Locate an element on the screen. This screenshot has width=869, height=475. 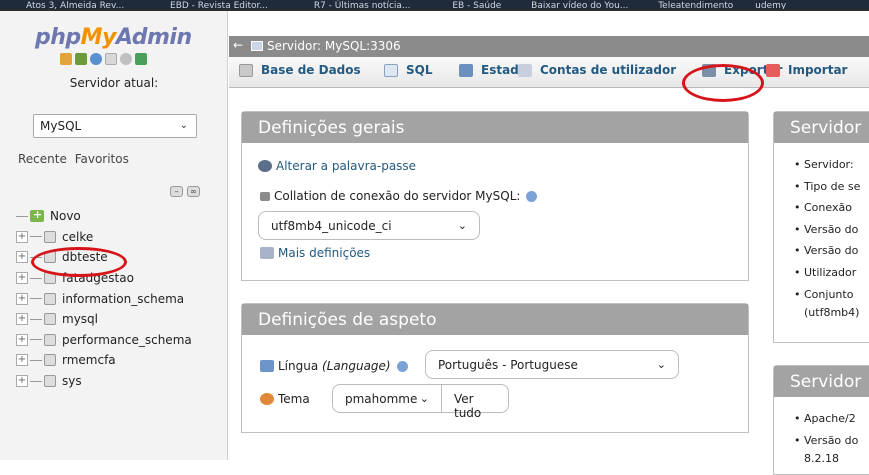
server-info-item: Versão do is located at coordinates (827, 255).